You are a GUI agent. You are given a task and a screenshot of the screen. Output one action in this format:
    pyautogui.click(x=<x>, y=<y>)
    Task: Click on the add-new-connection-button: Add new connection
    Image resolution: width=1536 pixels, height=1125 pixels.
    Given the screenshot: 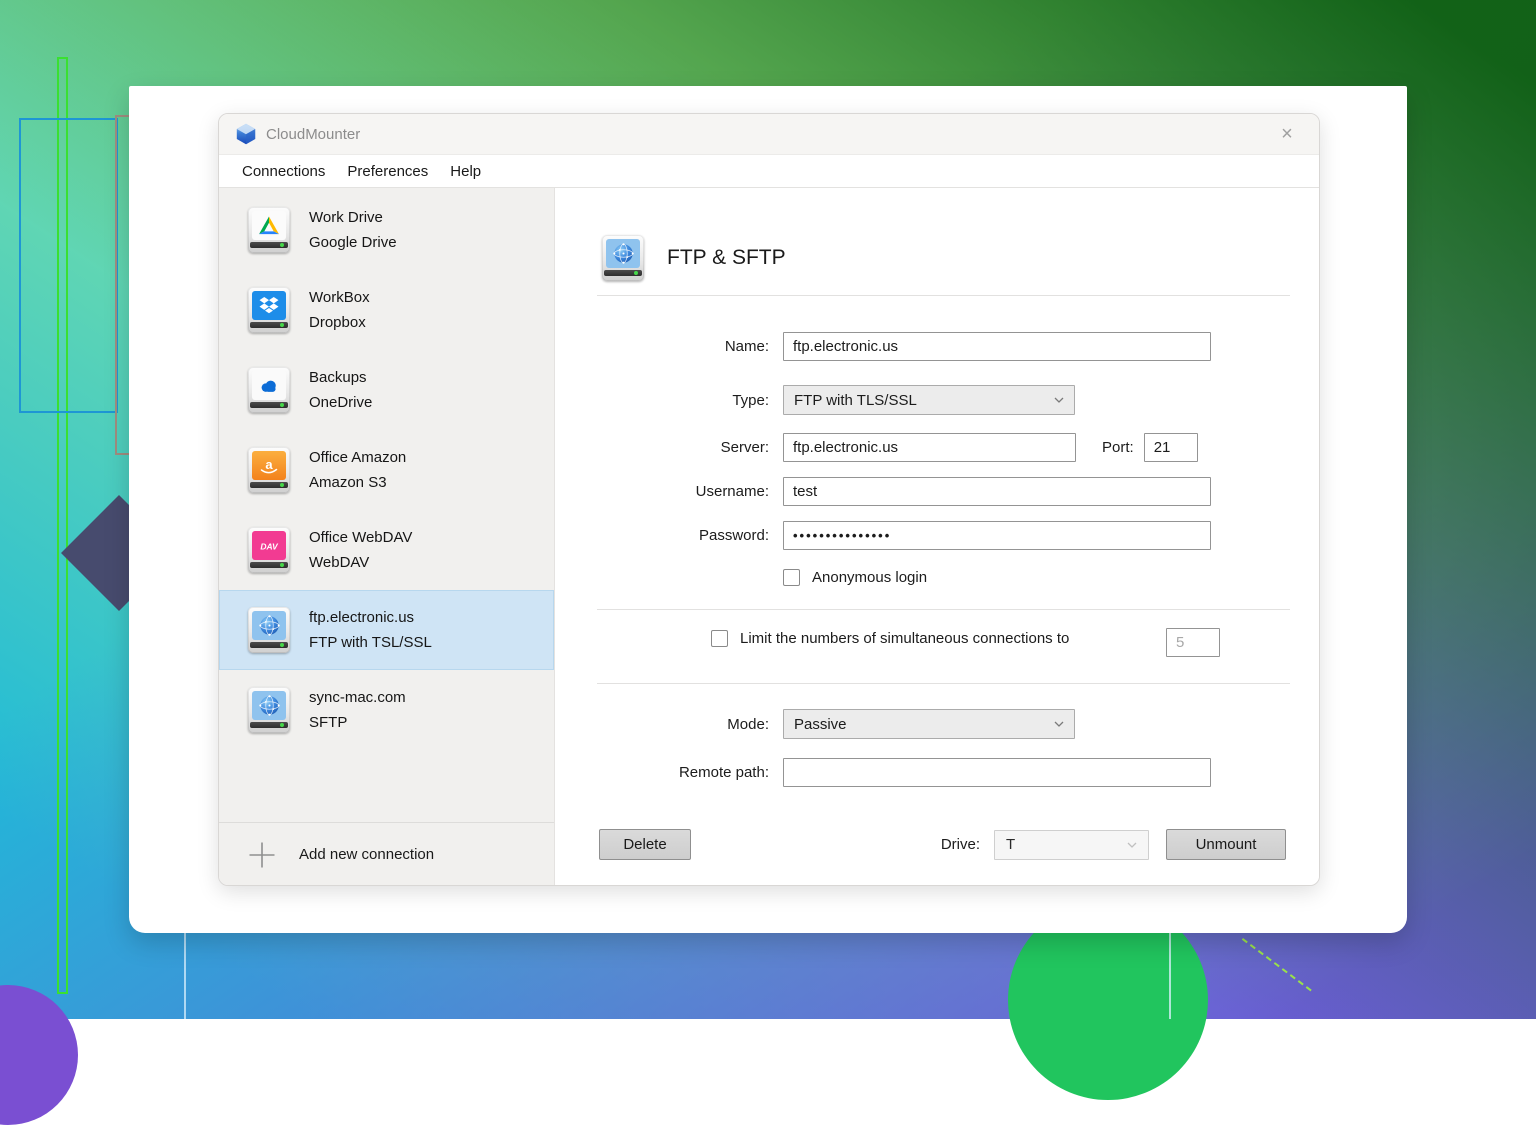 What is the action you would take?
    pyautogui.click(x=386, y=853)
    